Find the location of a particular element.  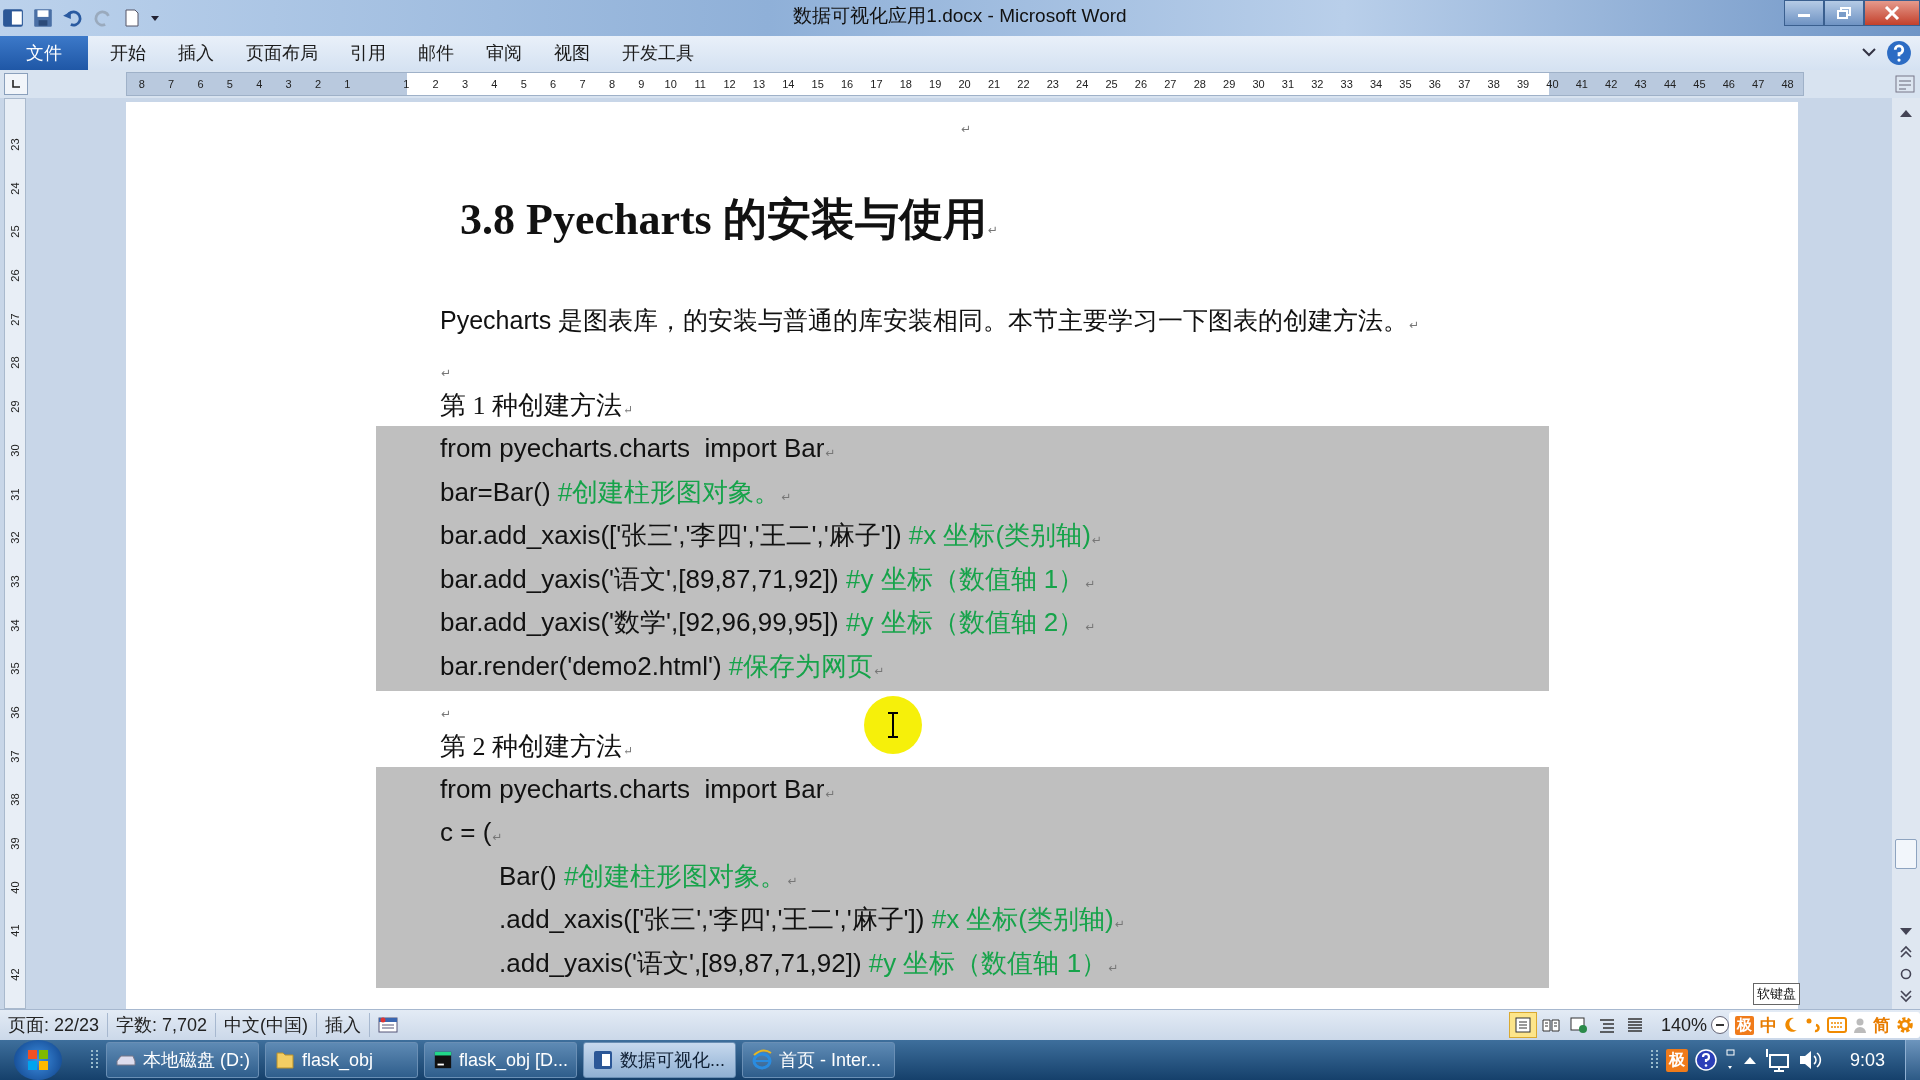

ruler-number: 44 is located at coordinates (1670, 84).